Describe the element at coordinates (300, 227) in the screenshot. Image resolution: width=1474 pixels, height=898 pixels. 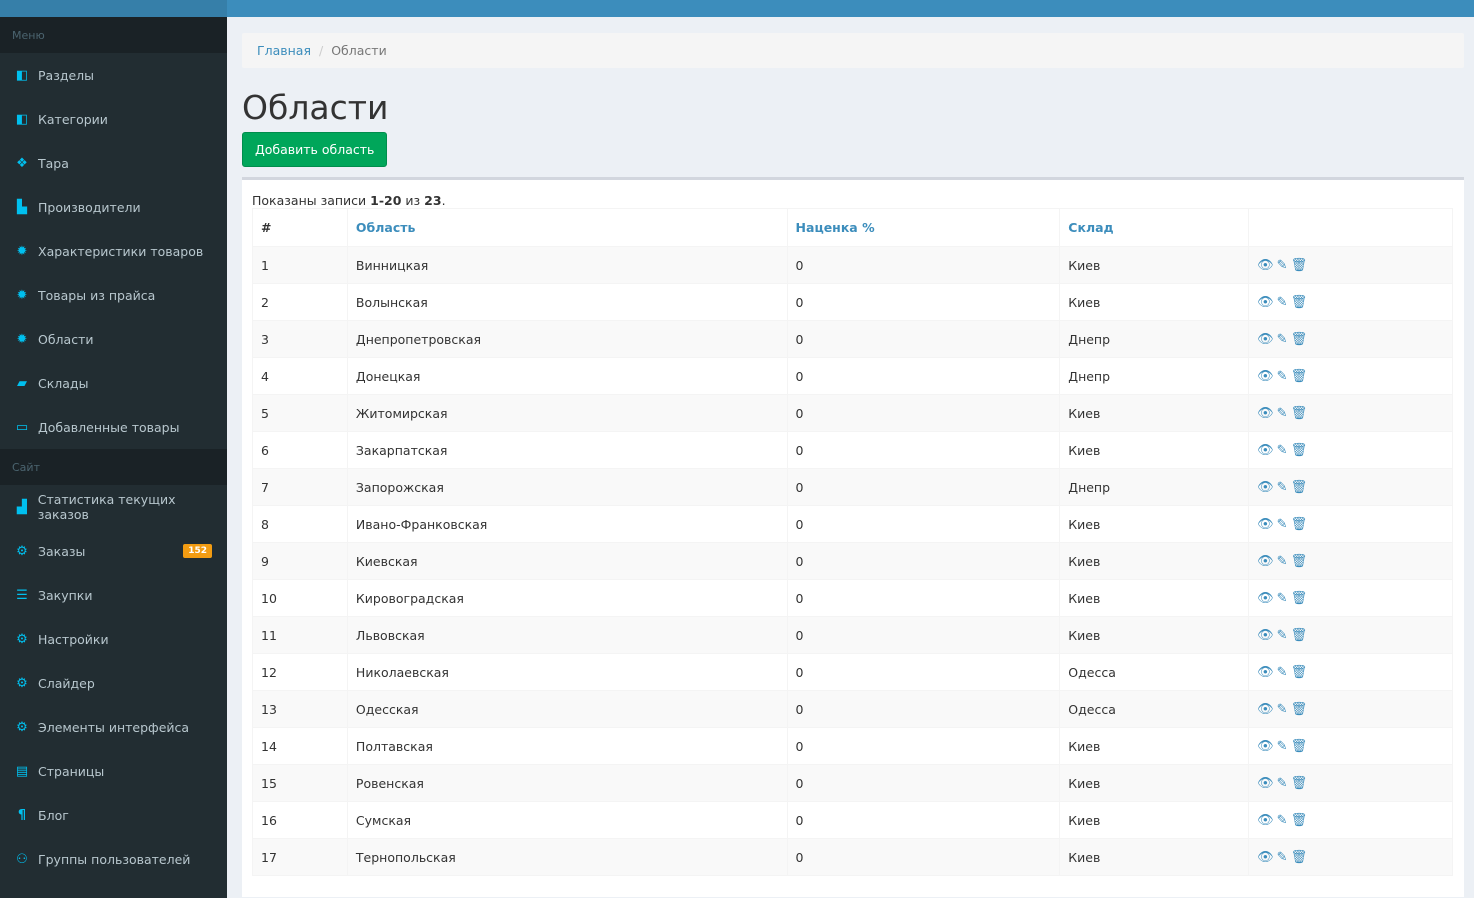
I see `col-header-number: #` at that location.